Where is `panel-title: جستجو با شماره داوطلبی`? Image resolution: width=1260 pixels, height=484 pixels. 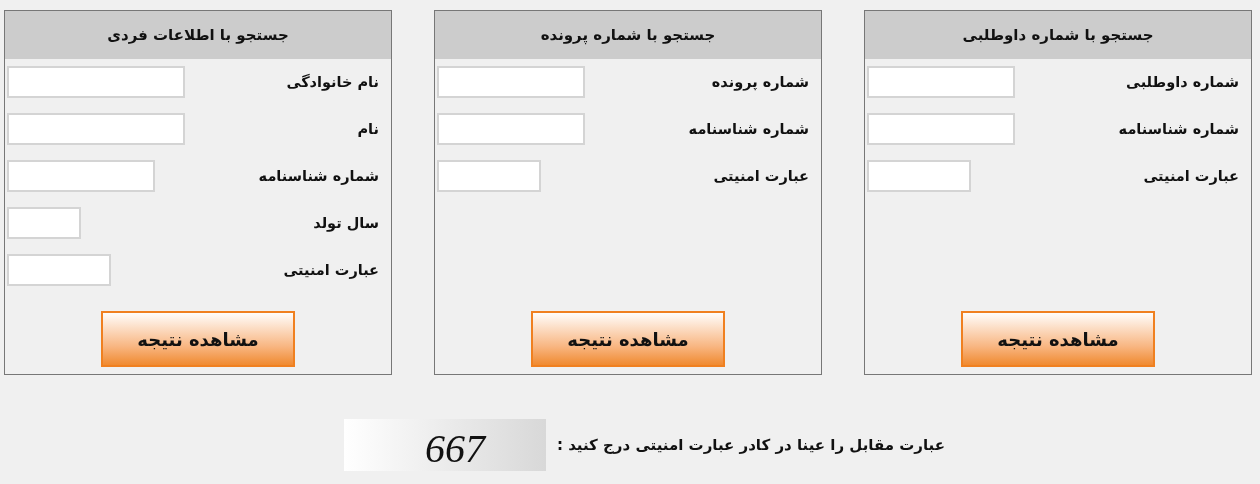
panel-title: جستجو با شماره داوطلبی is located at coordinates (1058, 35).